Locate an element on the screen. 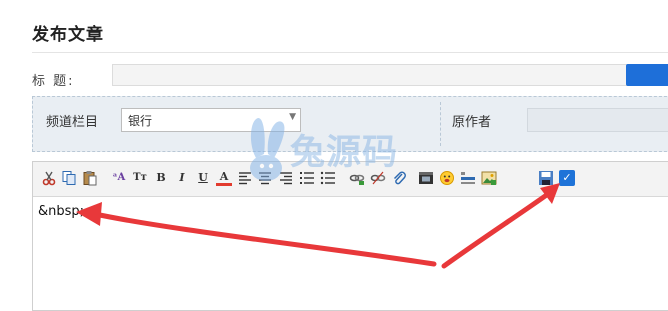 The image size is (668, 311). copy-icon is located at coordinates (69, 178).